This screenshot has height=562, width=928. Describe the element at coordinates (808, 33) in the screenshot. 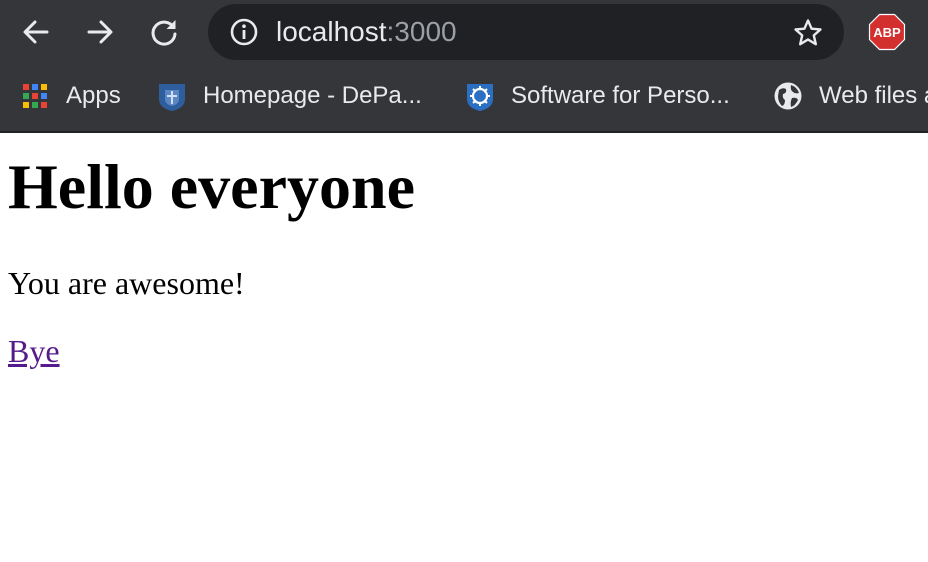

I see `star-icon` at that location.